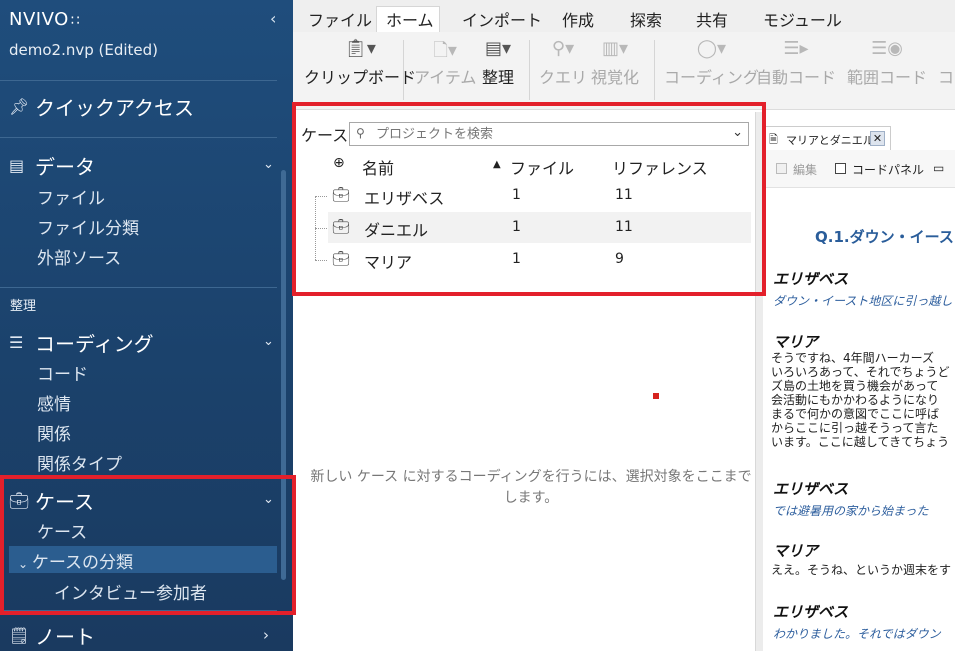  I want to click on cursor-marker, so click(656, 396).